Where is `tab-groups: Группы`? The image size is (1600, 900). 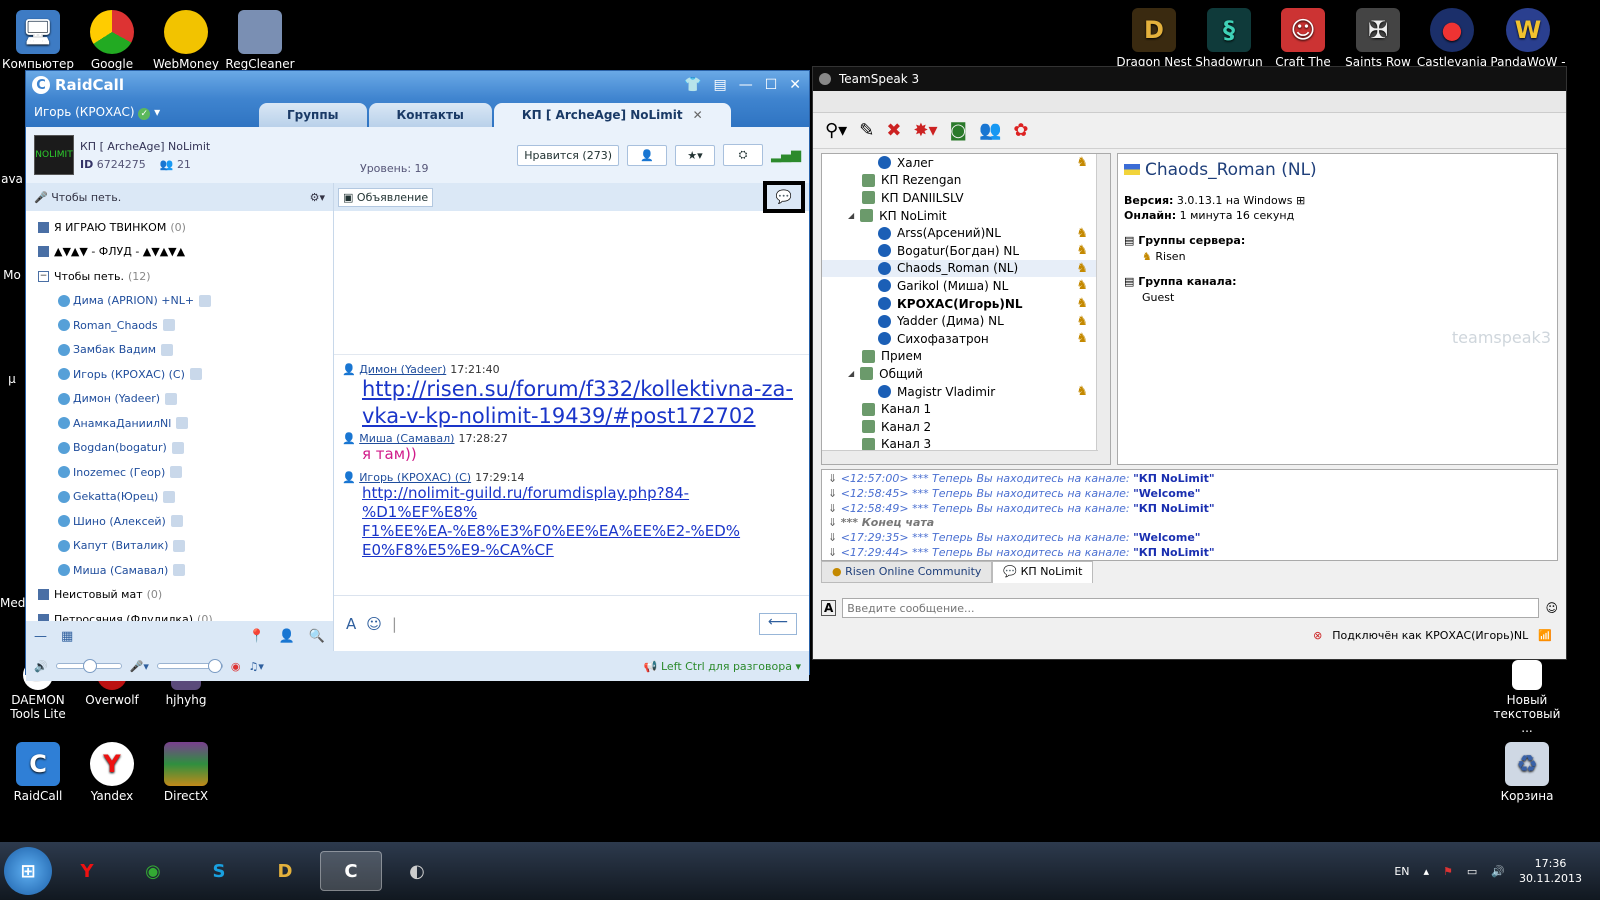 tab-groups: Группы is located at coordinates (313, 115).